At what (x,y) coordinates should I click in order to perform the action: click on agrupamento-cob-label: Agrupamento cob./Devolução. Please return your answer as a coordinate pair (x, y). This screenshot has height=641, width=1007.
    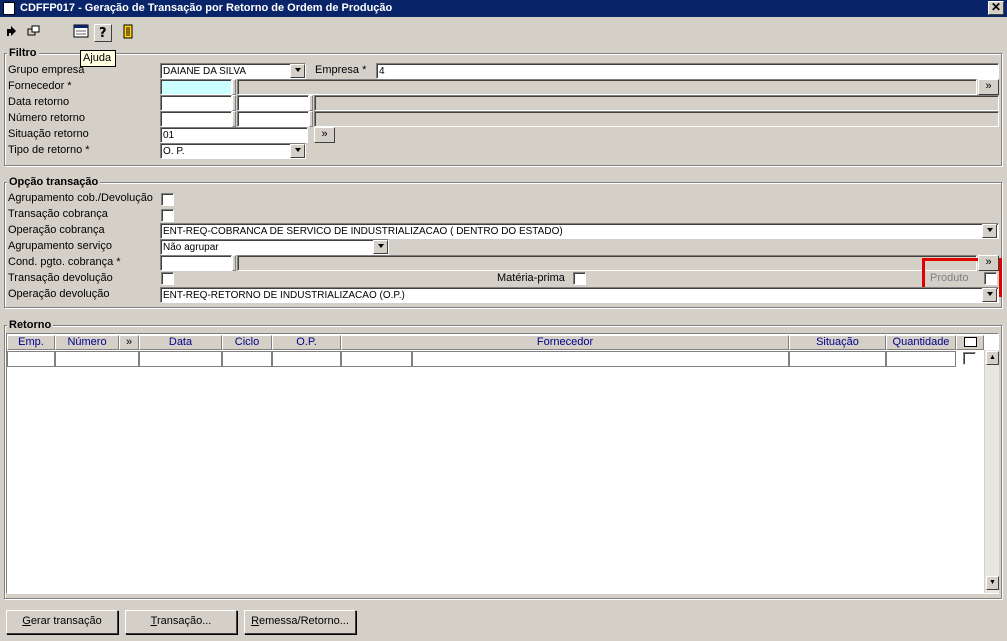
    Looking at the image, I should click on (80, 198).